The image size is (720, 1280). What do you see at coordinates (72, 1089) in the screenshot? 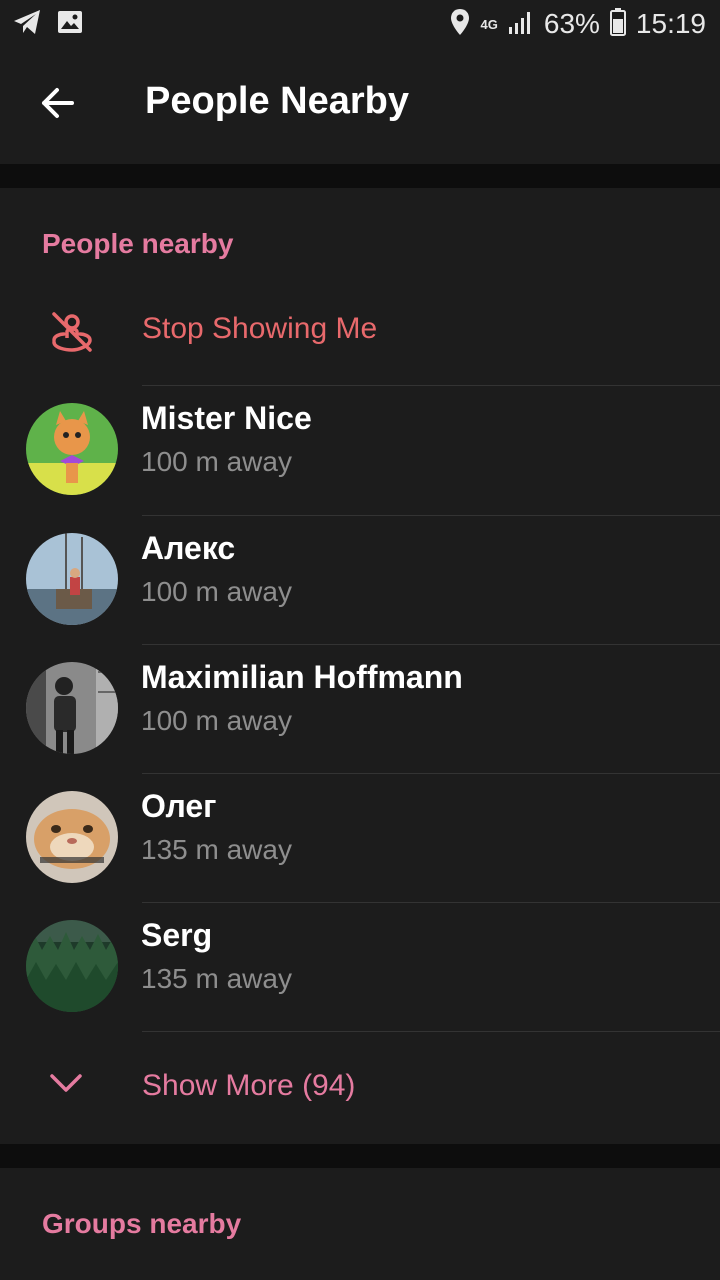
I see `chevron-down-icon` at bounding box center [72, 1089].